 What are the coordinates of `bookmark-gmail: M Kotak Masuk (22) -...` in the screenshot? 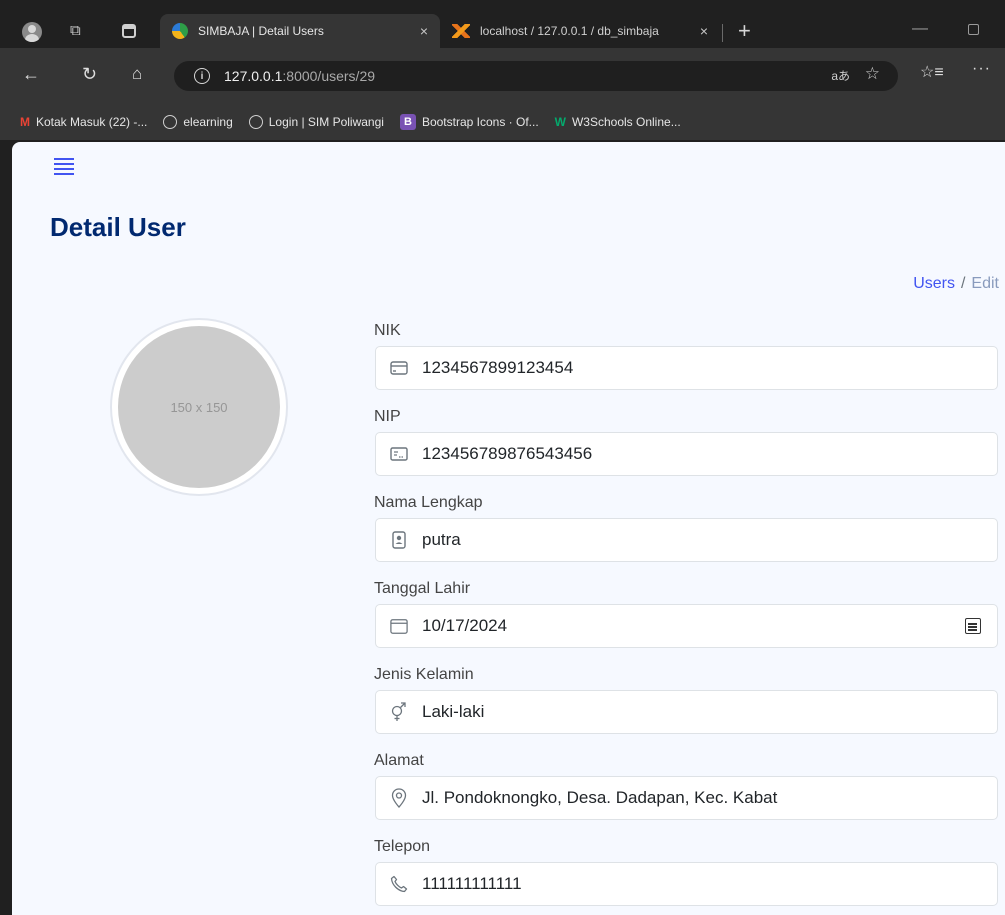 It's located at (83, 122).